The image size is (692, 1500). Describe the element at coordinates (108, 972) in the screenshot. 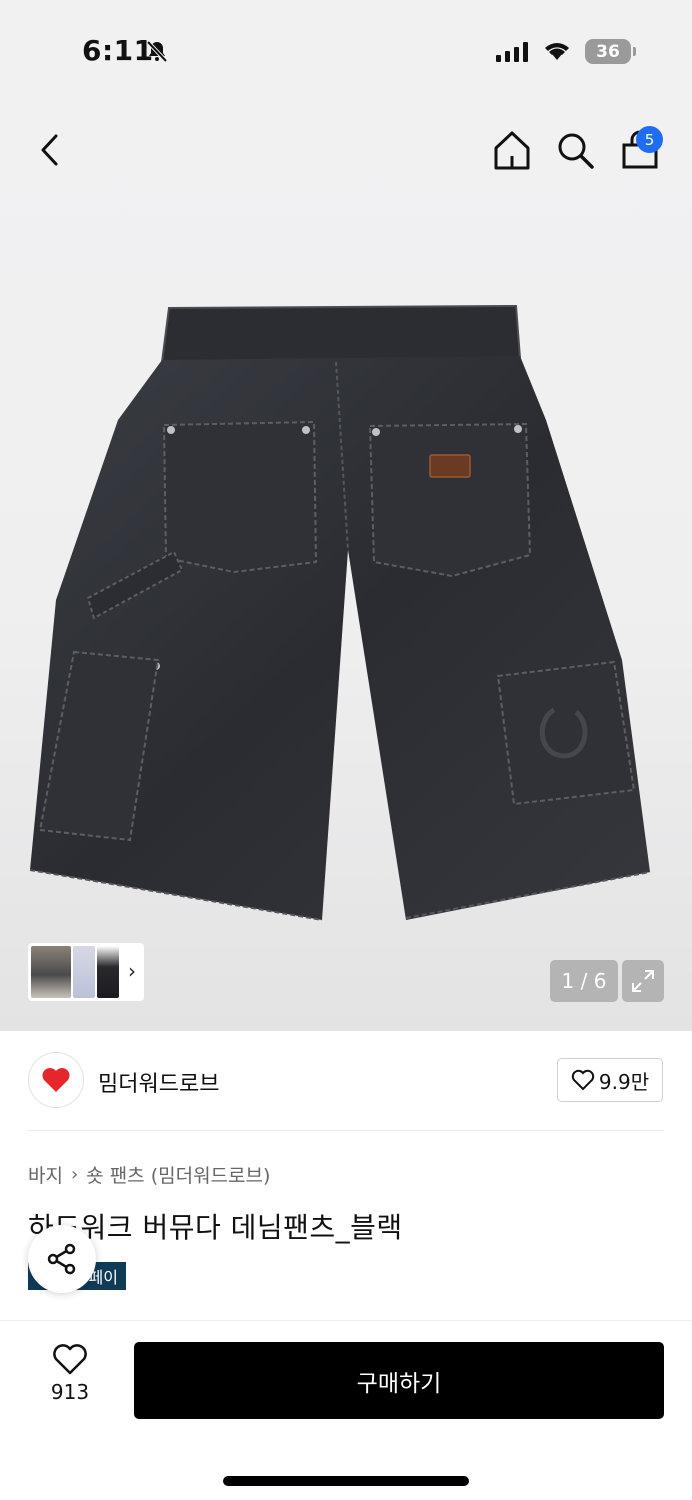

I see `thumbnail-back` at that location.